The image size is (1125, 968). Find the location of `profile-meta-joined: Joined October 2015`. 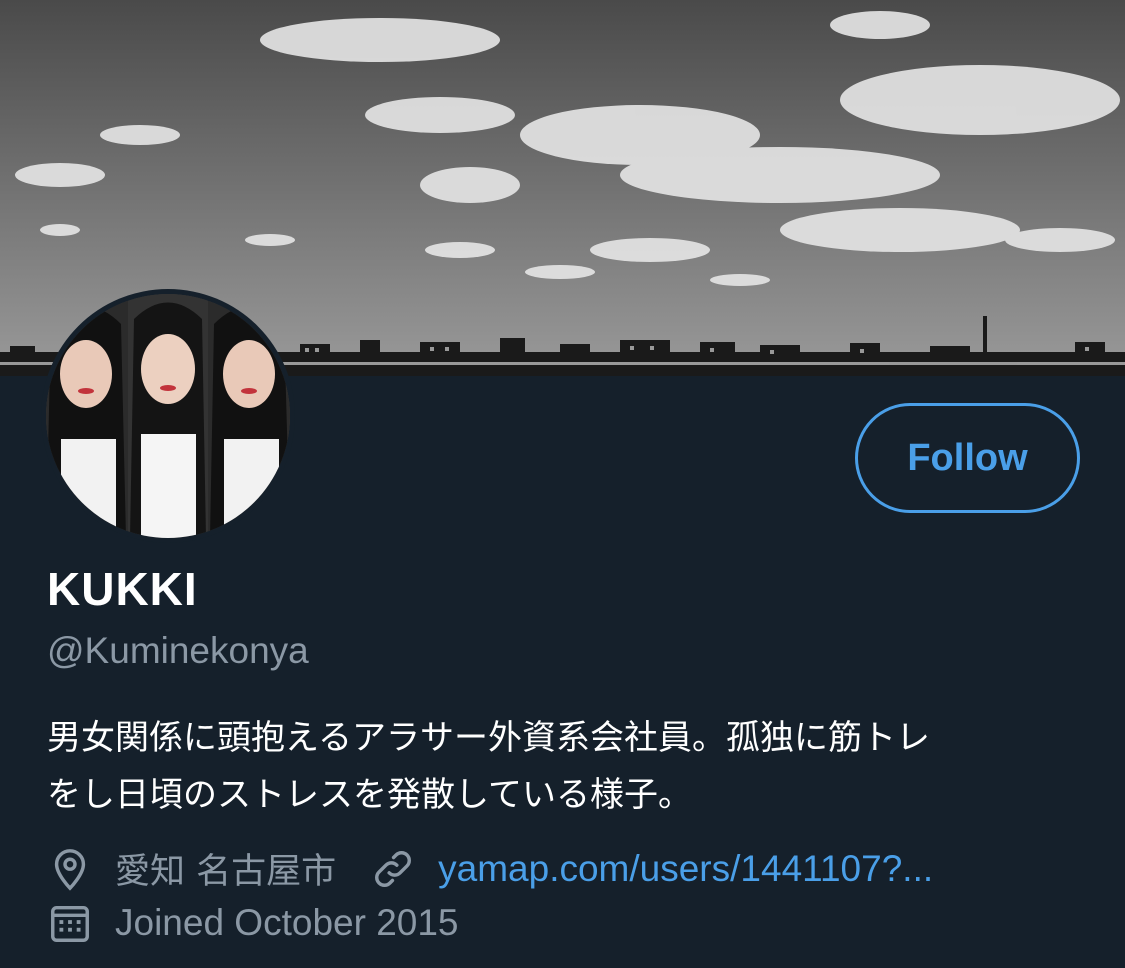

profile-meta-joined: Joined October 2015 is located at coordinates (253, 923).